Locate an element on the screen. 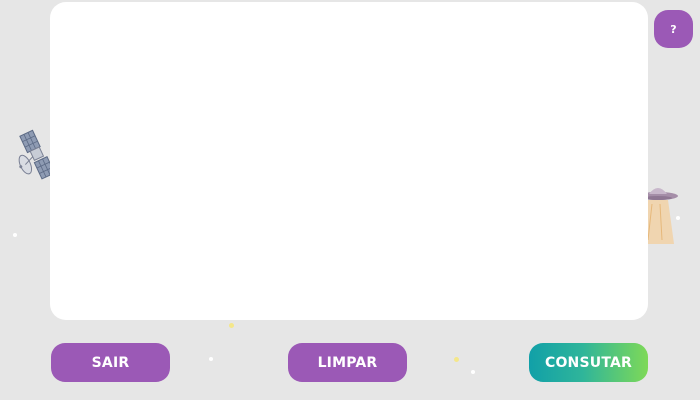  exit-button: SAIR is located at coordinates (110, 362).